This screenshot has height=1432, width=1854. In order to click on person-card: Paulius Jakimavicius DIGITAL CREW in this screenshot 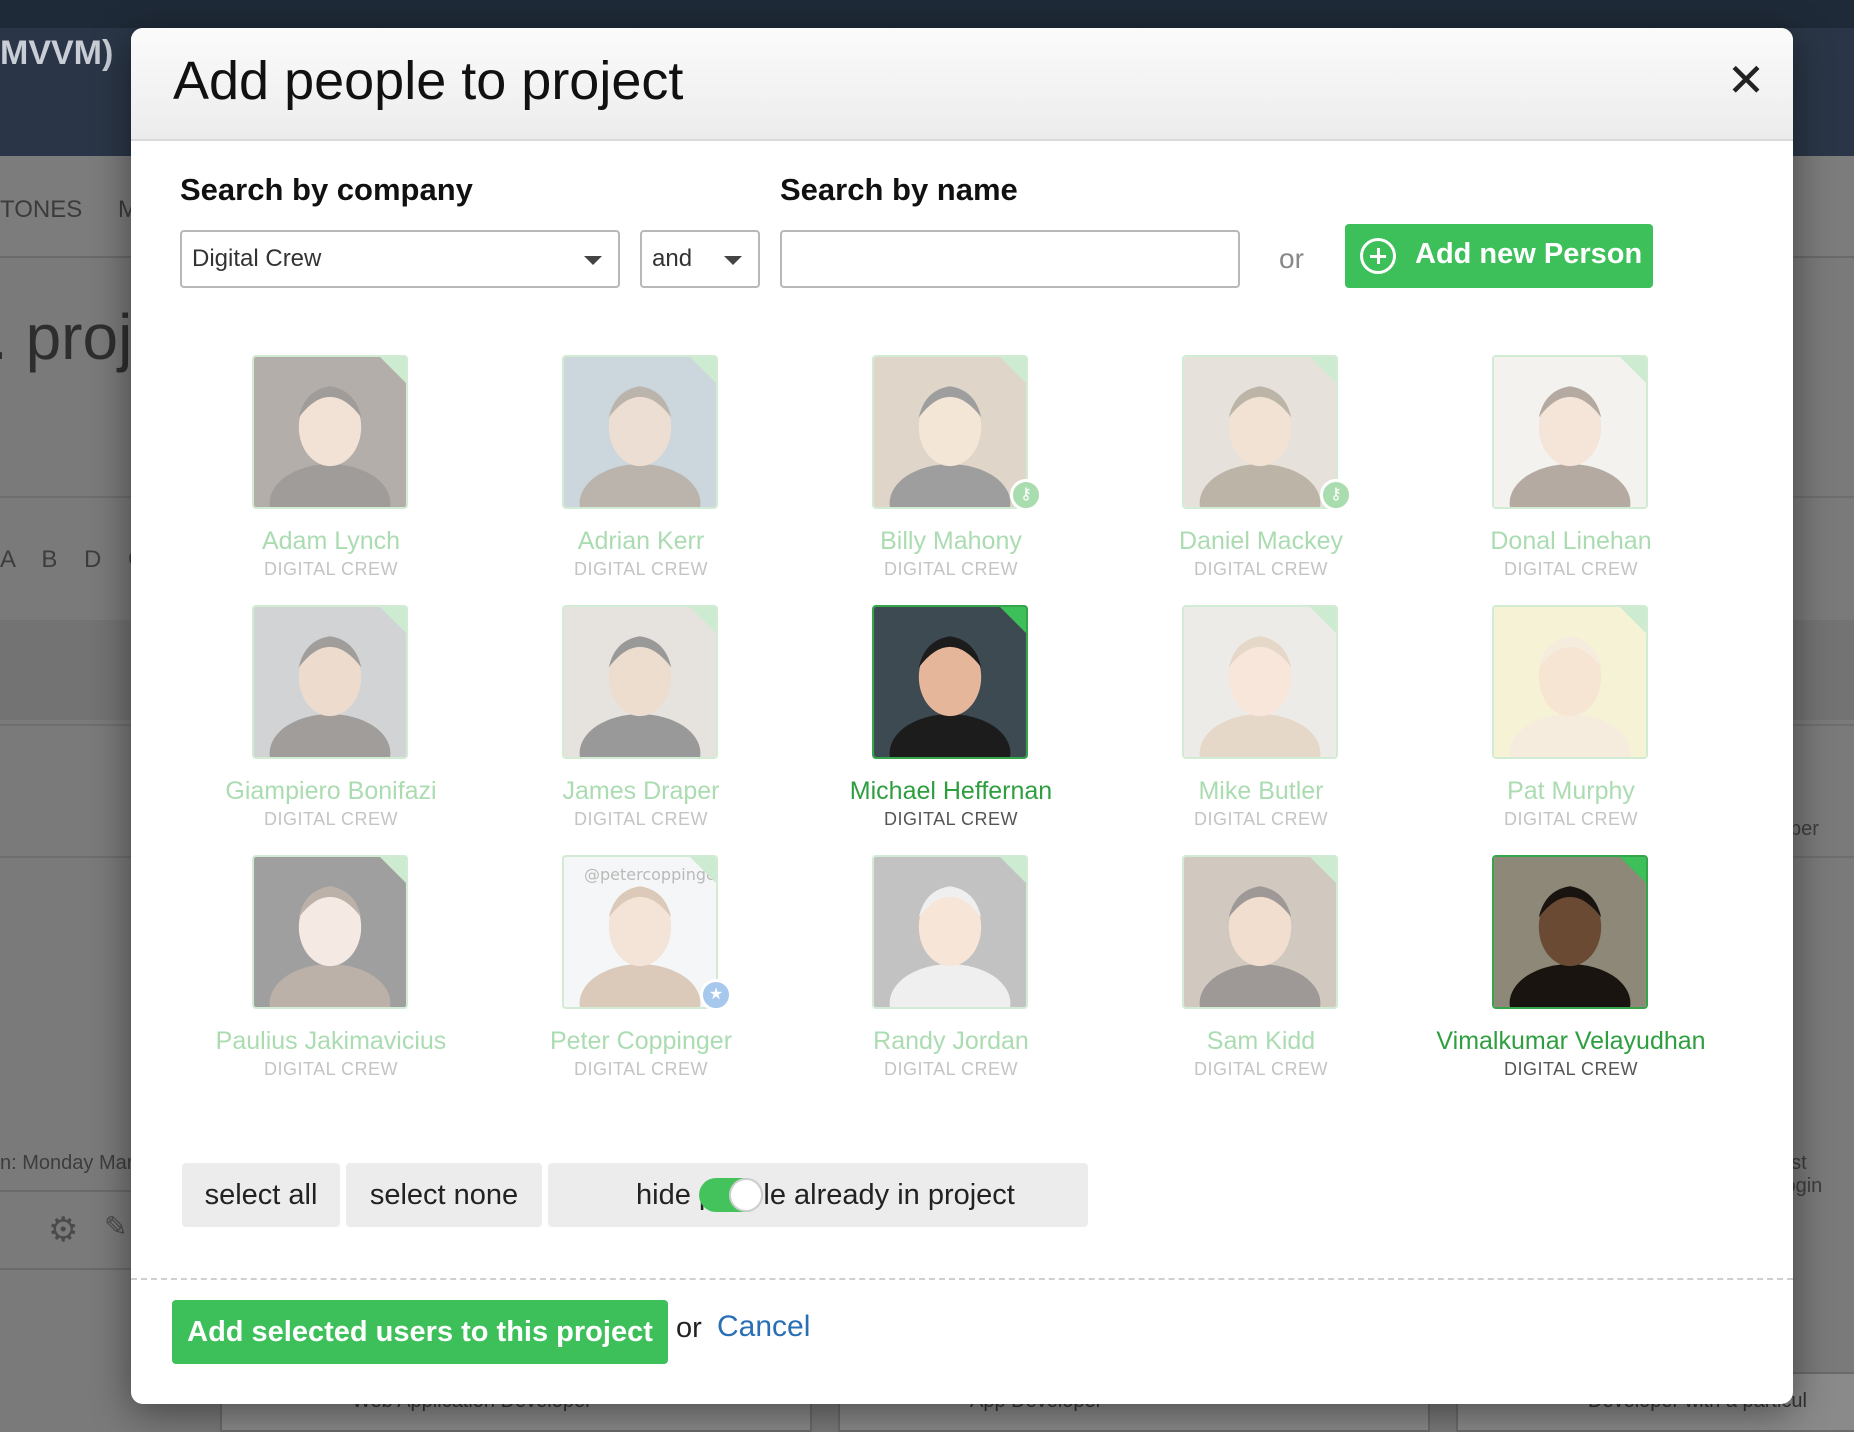, I will do `click(321, 975)`.